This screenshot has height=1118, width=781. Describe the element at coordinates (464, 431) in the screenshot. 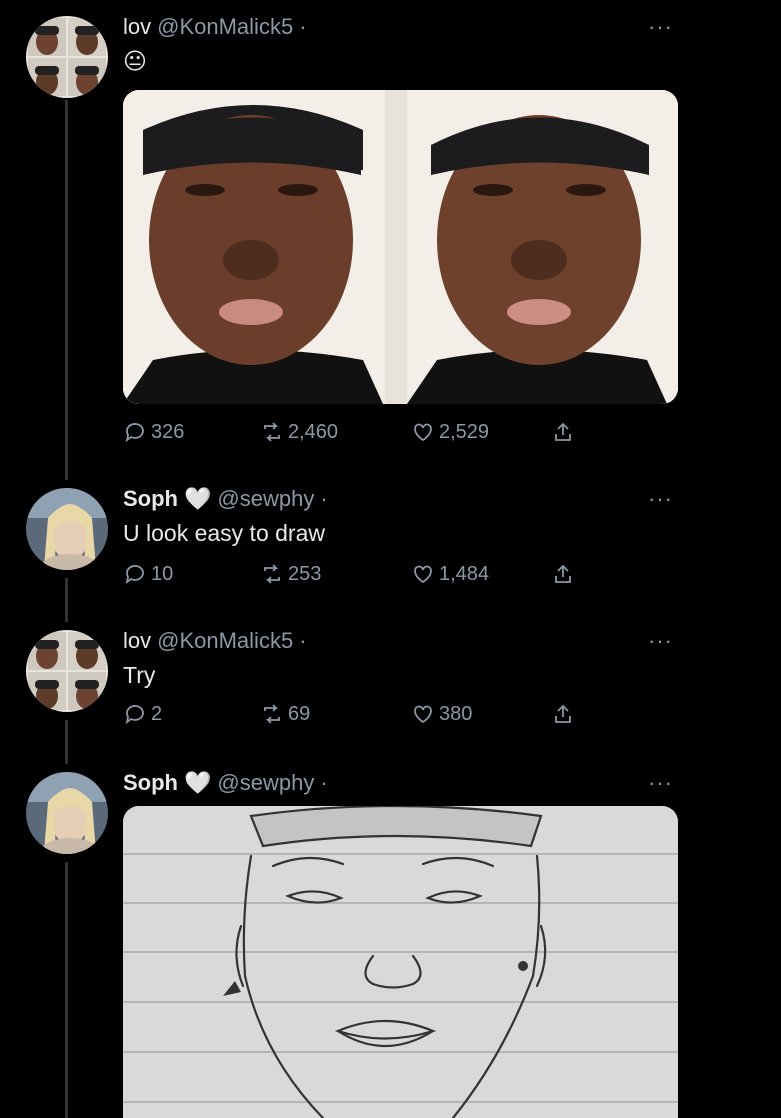

I see `like-count: 2,529` at that location.